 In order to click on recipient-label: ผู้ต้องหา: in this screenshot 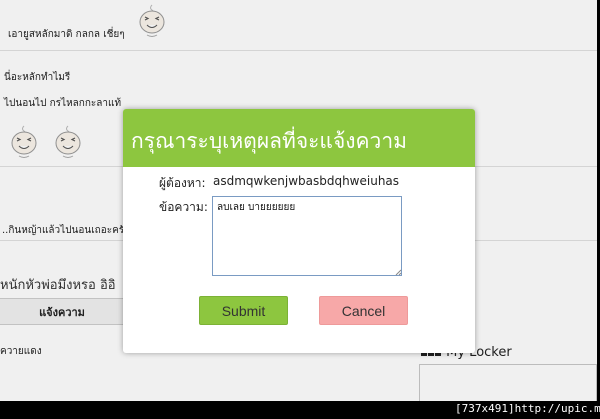, I will do `click(182, 183)`.